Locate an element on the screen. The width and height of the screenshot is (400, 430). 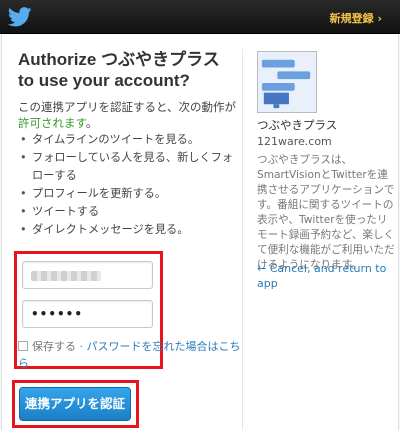
permission-intro: この連携アプリを認証すると、次の動作が許可されます。 is located at coordinates (130, 115).